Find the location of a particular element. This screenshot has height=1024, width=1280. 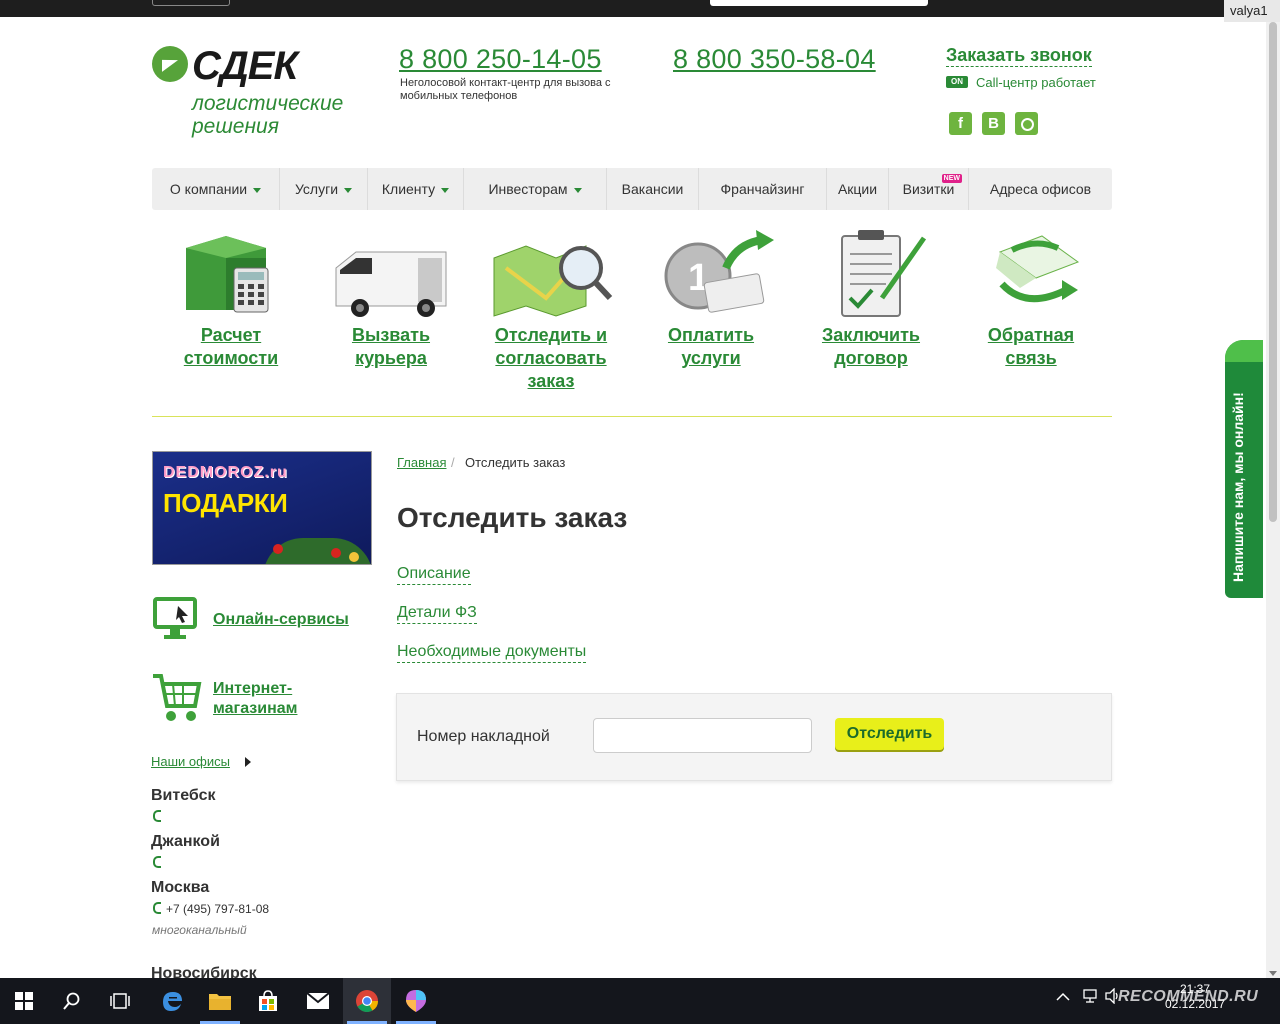

service-label: Оплатить услуги is located at coordinates (711, 347).